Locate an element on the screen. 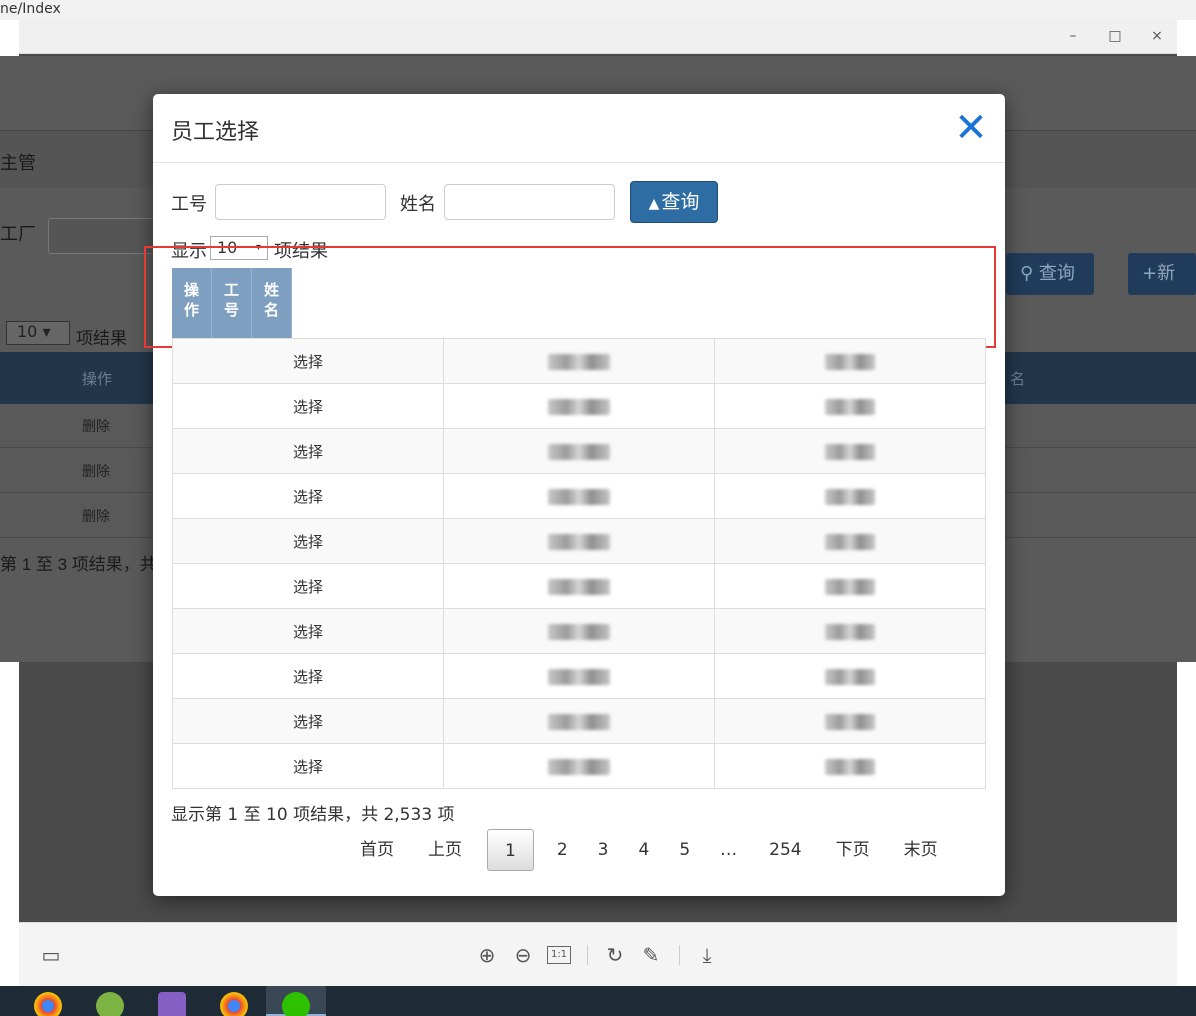 This screenshot has height=1016, width=1196. header-name: 姓 名 is located at coordinates (272, 303).